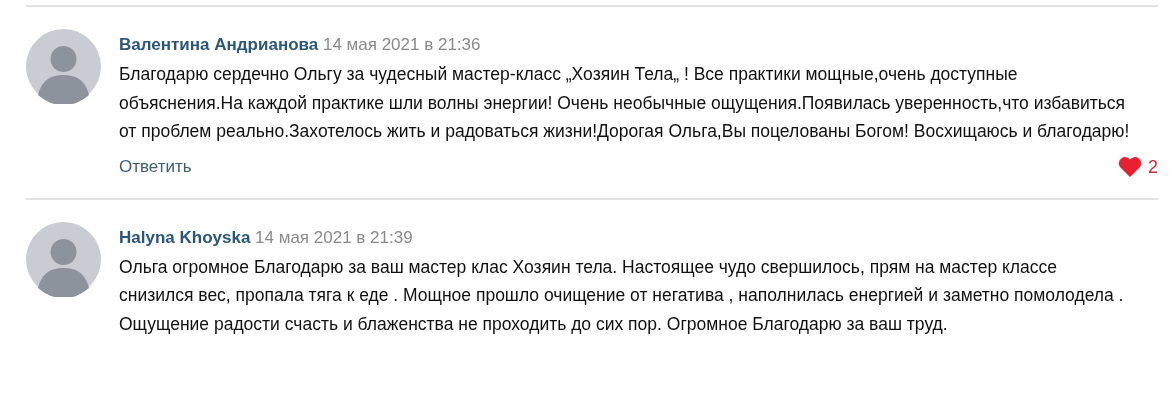 The height and width of the screenshot is (405, 1176). What do you see at coordinates (185, 237) in the screenshot?
I see `author-name: Halyna Khoyska` at bounding box center [185, 237].